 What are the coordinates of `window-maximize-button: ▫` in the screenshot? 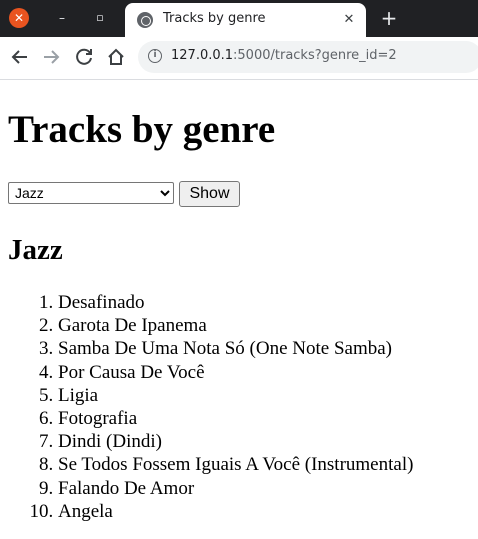 It's located at (100, 18).